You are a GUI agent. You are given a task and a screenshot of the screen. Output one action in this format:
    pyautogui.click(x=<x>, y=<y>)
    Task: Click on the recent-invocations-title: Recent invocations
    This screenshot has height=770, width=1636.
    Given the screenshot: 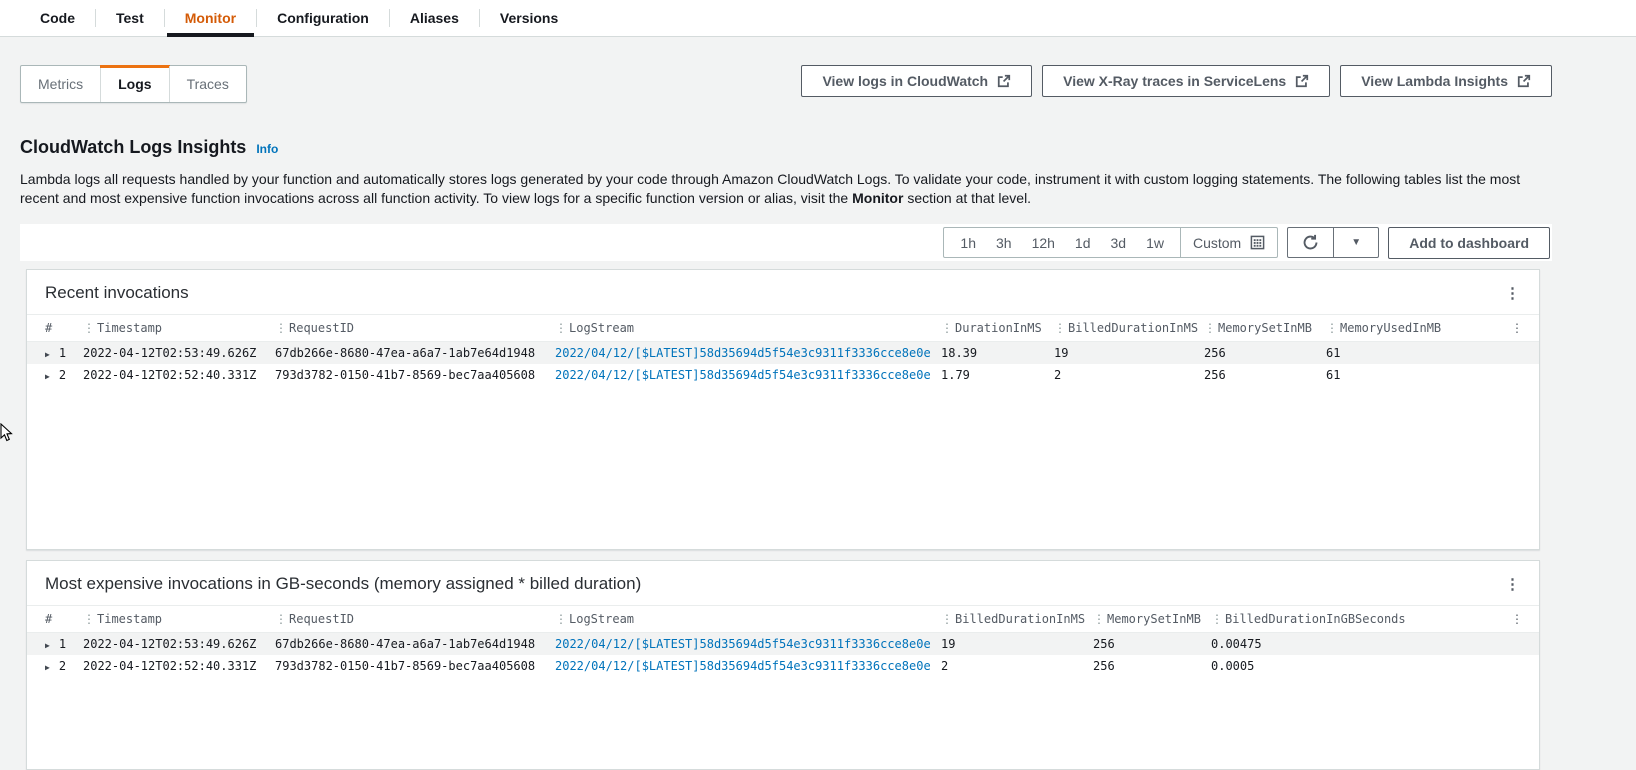 What is the action you would take?
    pyautogui.click(x=117, y=292)
    